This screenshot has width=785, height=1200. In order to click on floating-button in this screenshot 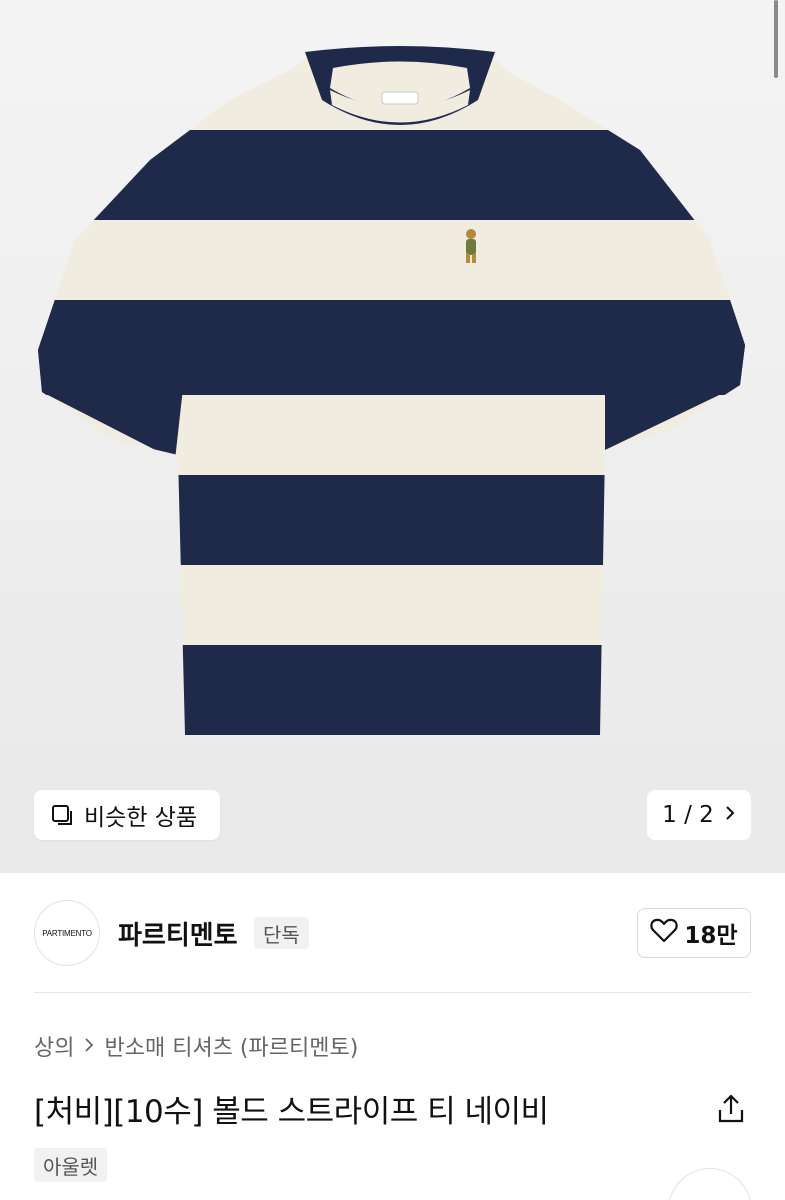, I will do `click(710, 1184)`.